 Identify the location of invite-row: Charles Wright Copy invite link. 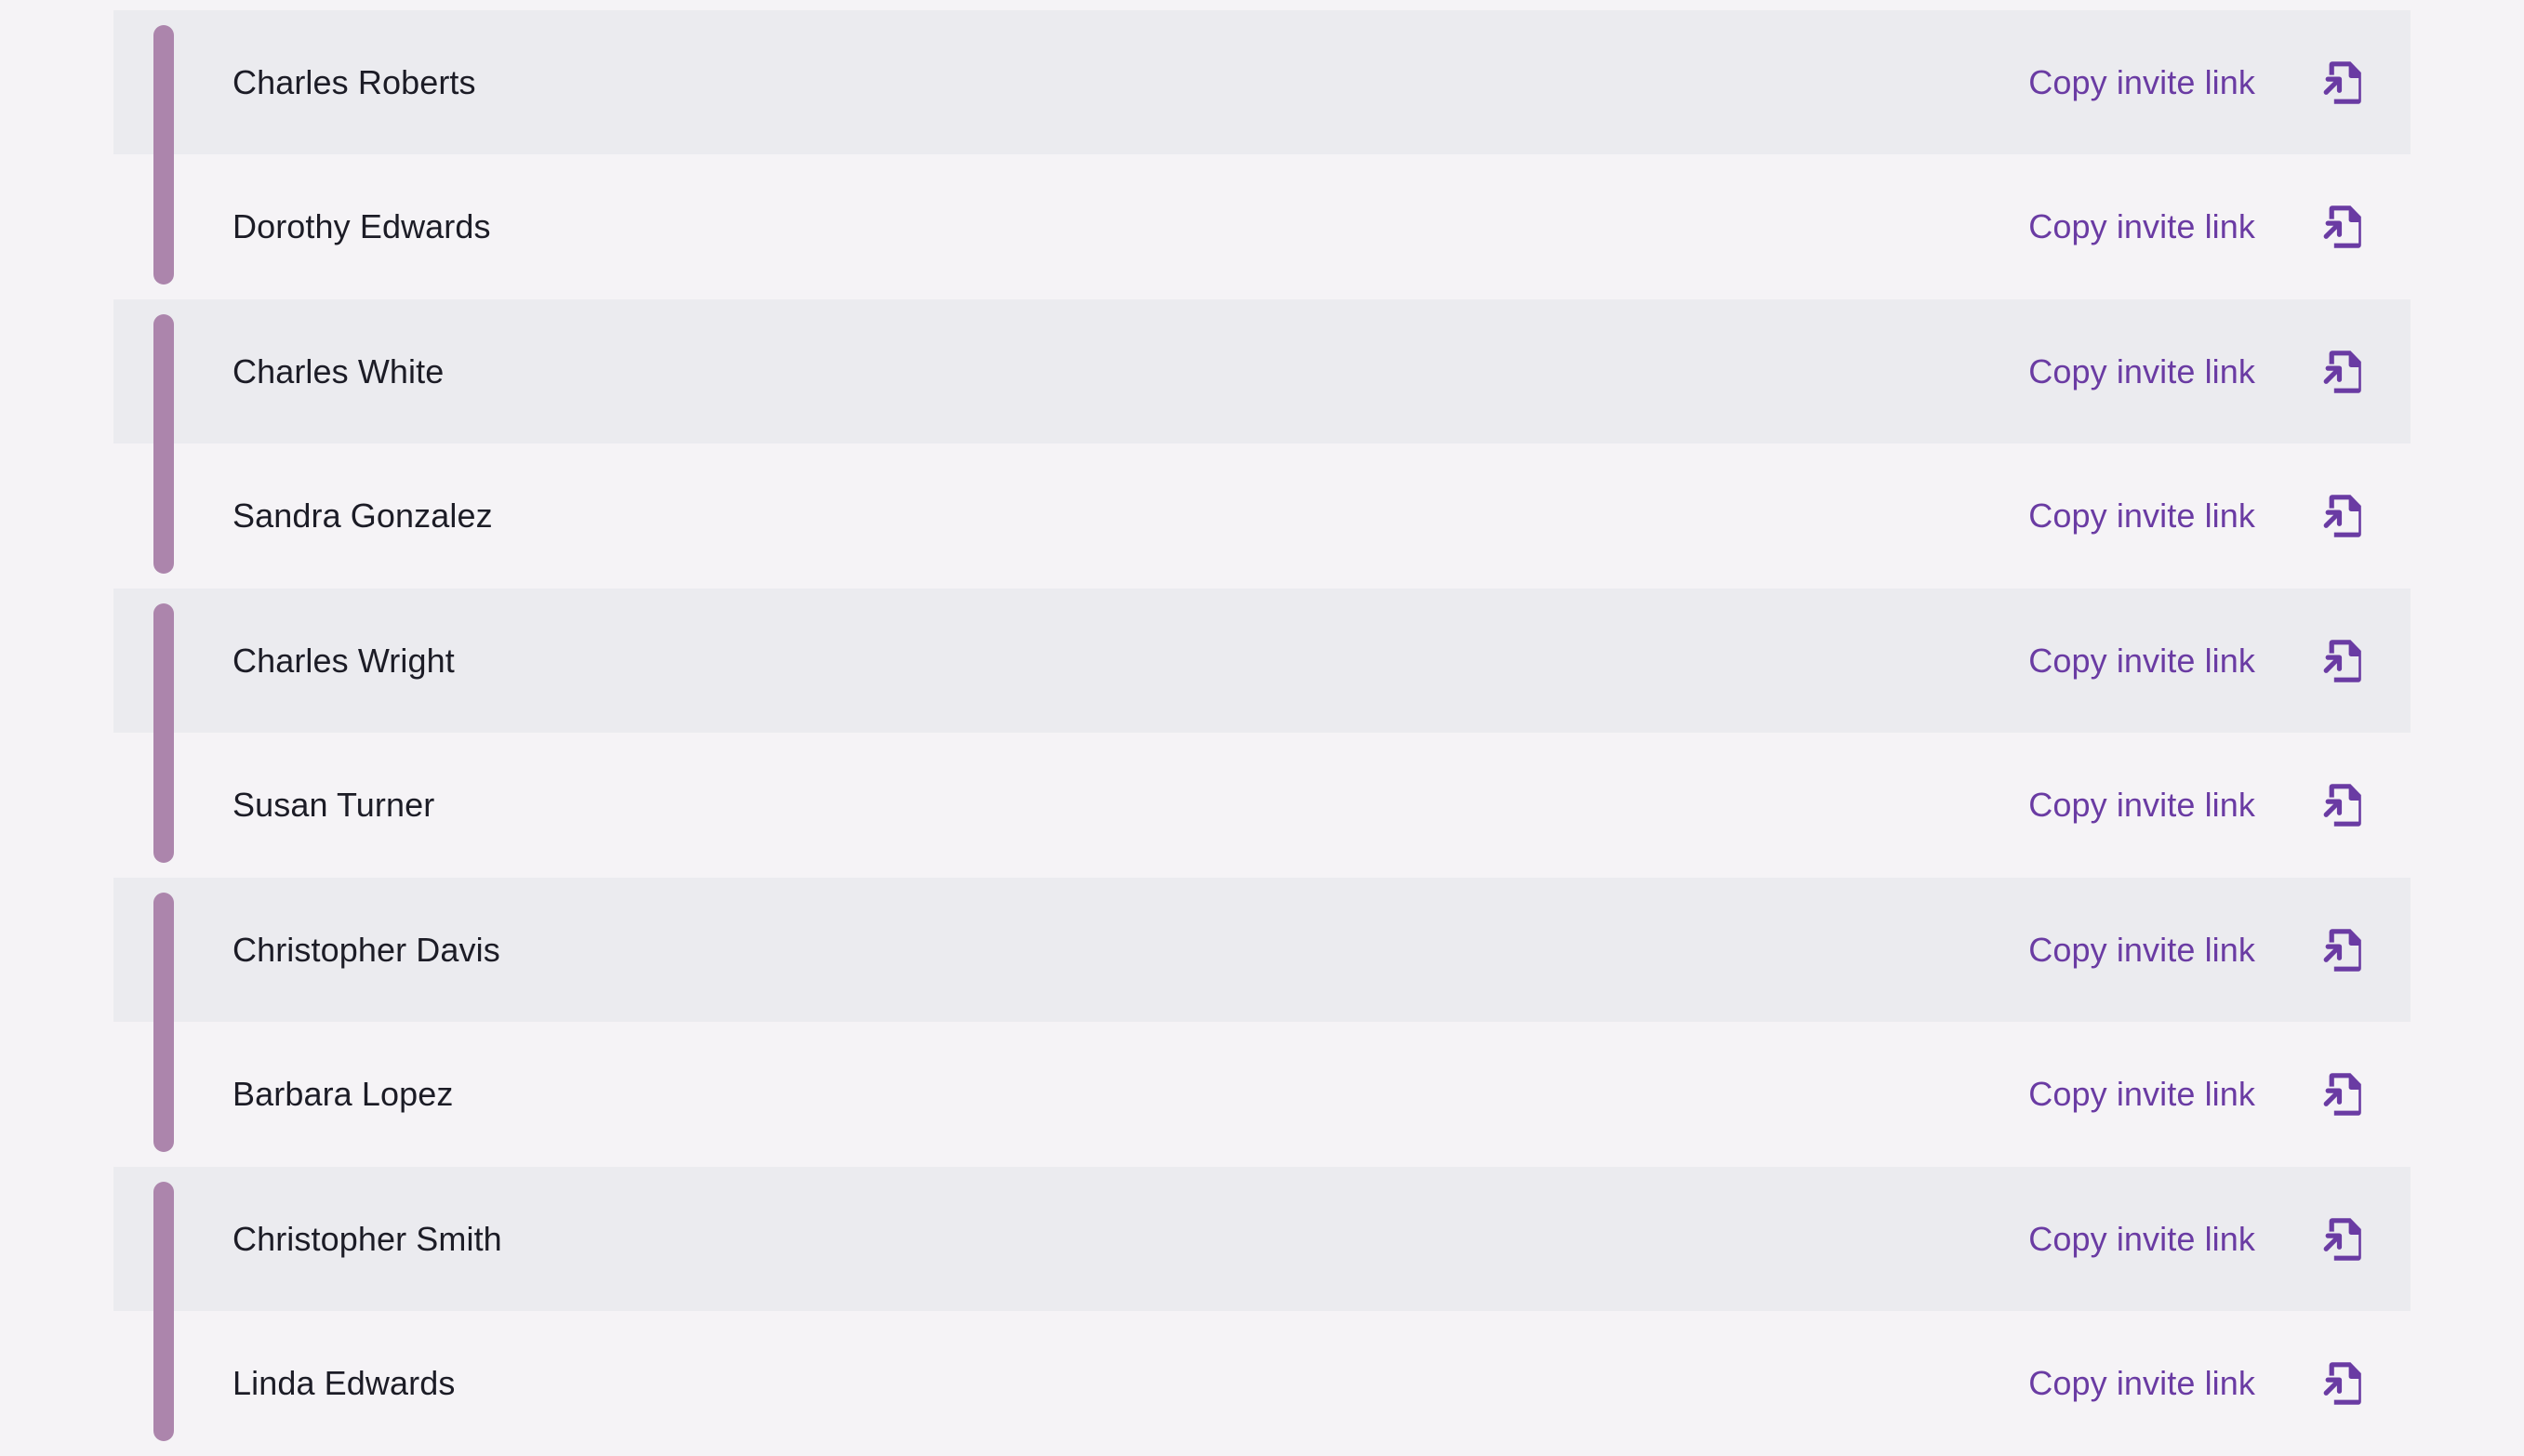
(1262, 661).